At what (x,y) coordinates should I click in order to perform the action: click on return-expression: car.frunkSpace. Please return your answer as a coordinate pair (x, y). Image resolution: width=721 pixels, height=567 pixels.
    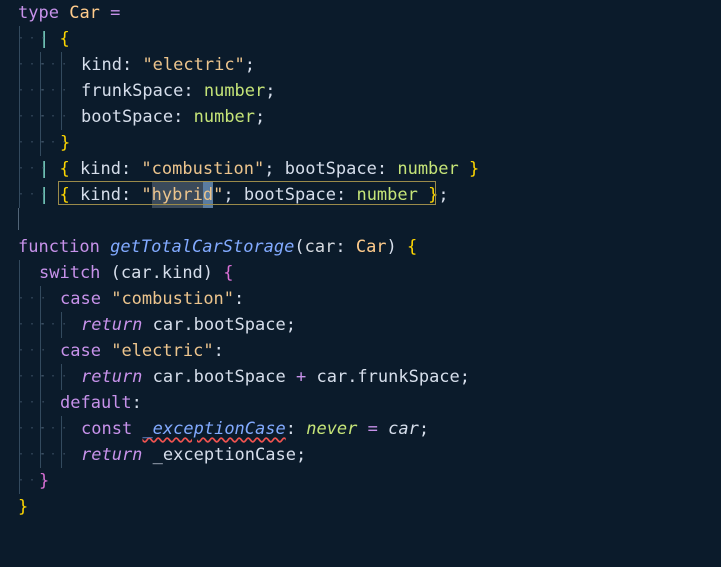
    Looking at the image, I should click on (388, 377).